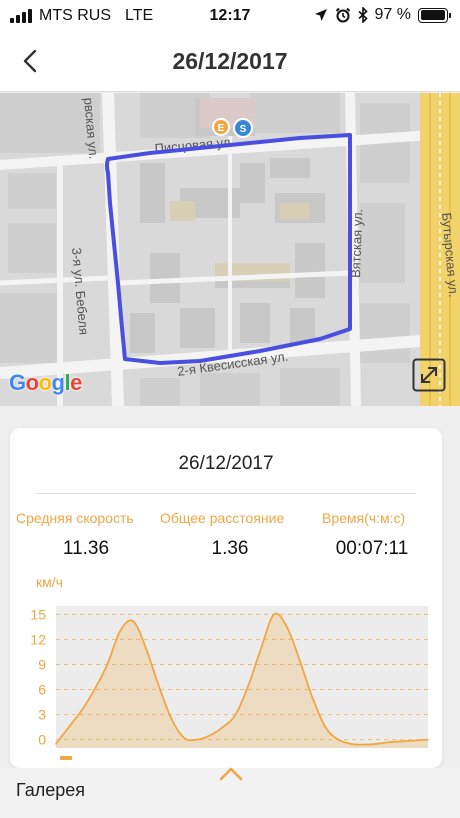 The height and width of the screenshot is (818, 460). I want to click on summary-date: 26/12/2017, so click(226, 463).